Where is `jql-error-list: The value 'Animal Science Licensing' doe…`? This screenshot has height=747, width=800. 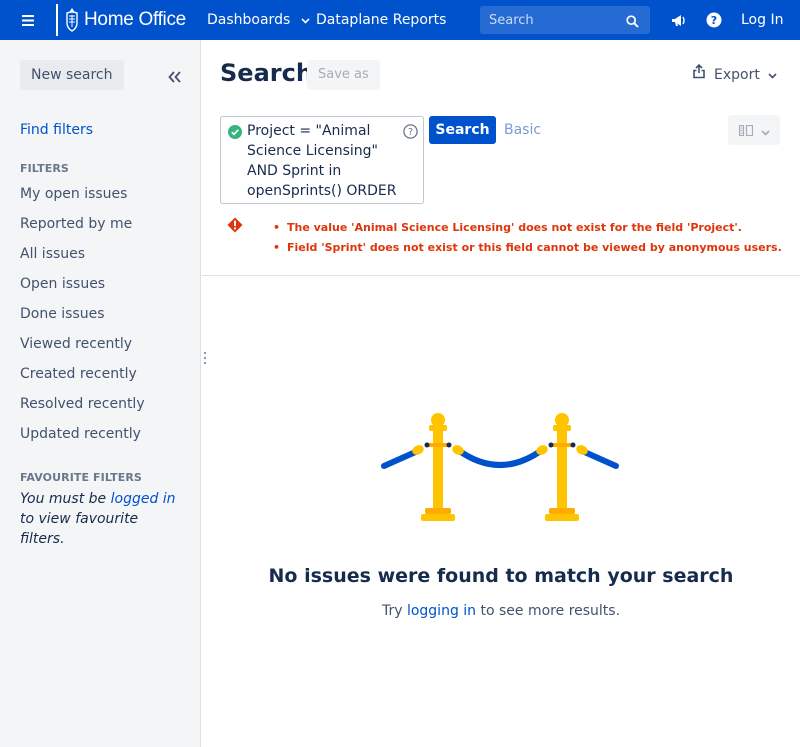 jql-error-list: The value 'Animal Science Licensing' doe… is located at coordinates (527, 238).